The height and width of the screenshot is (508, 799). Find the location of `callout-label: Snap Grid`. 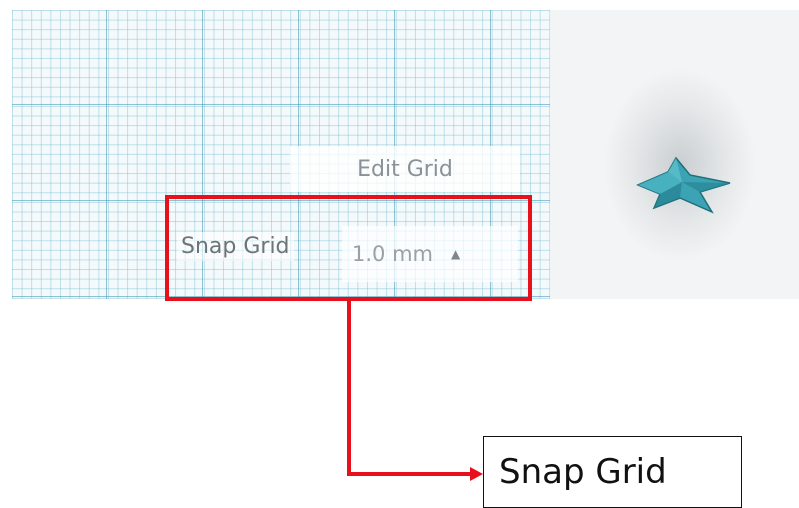

callout-label: Snap Grid is located at coordinates (583, 472).